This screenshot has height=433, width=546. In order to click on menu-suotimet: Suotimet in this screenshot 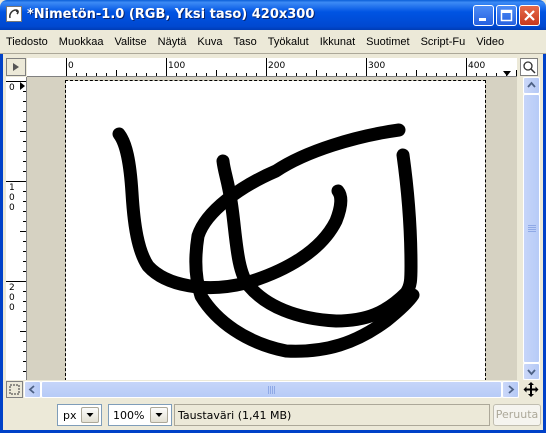, I will do `click(387, 42)`.